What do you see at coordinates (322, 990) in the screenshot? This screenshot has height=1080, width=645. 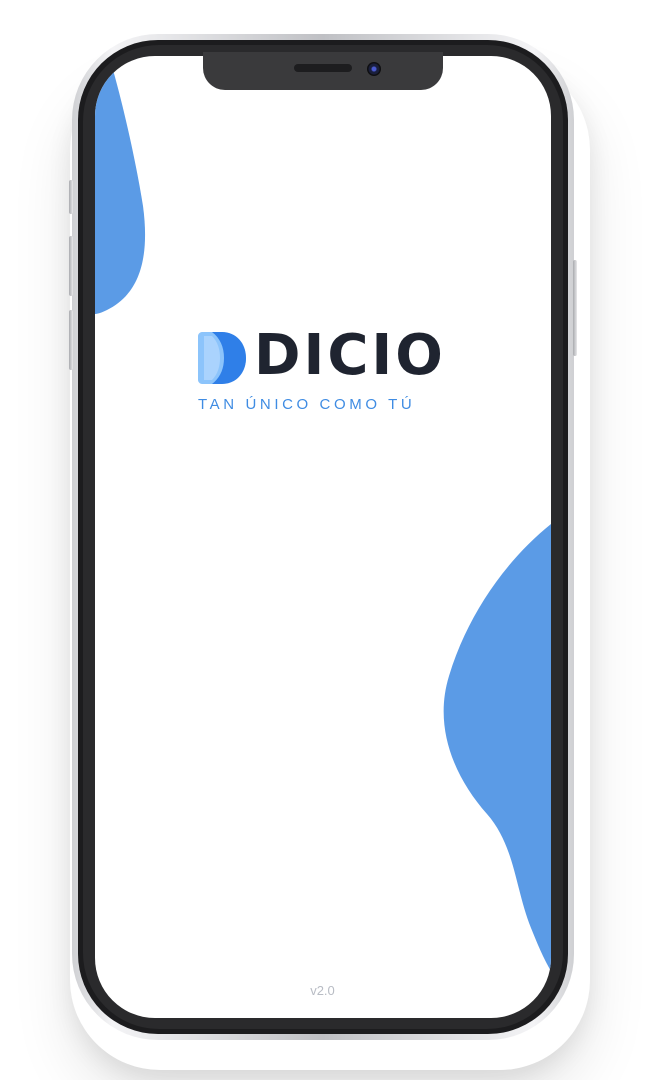 I see `version-label: v2.0` at bounding box center [322, 990].